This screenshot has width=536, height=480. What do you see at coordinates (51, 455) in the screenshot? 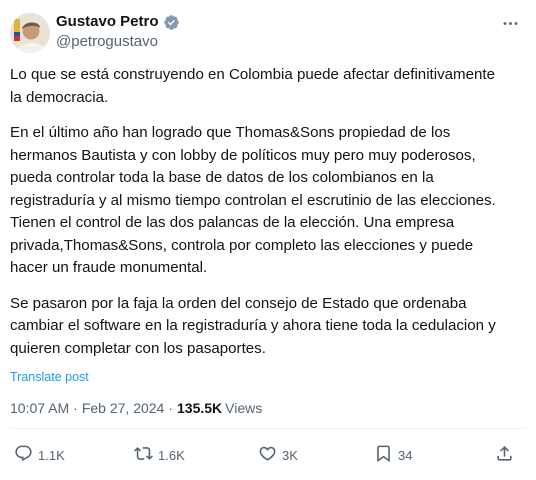
I see `reply-count: 1.1K` at bounding box center [51, 455].